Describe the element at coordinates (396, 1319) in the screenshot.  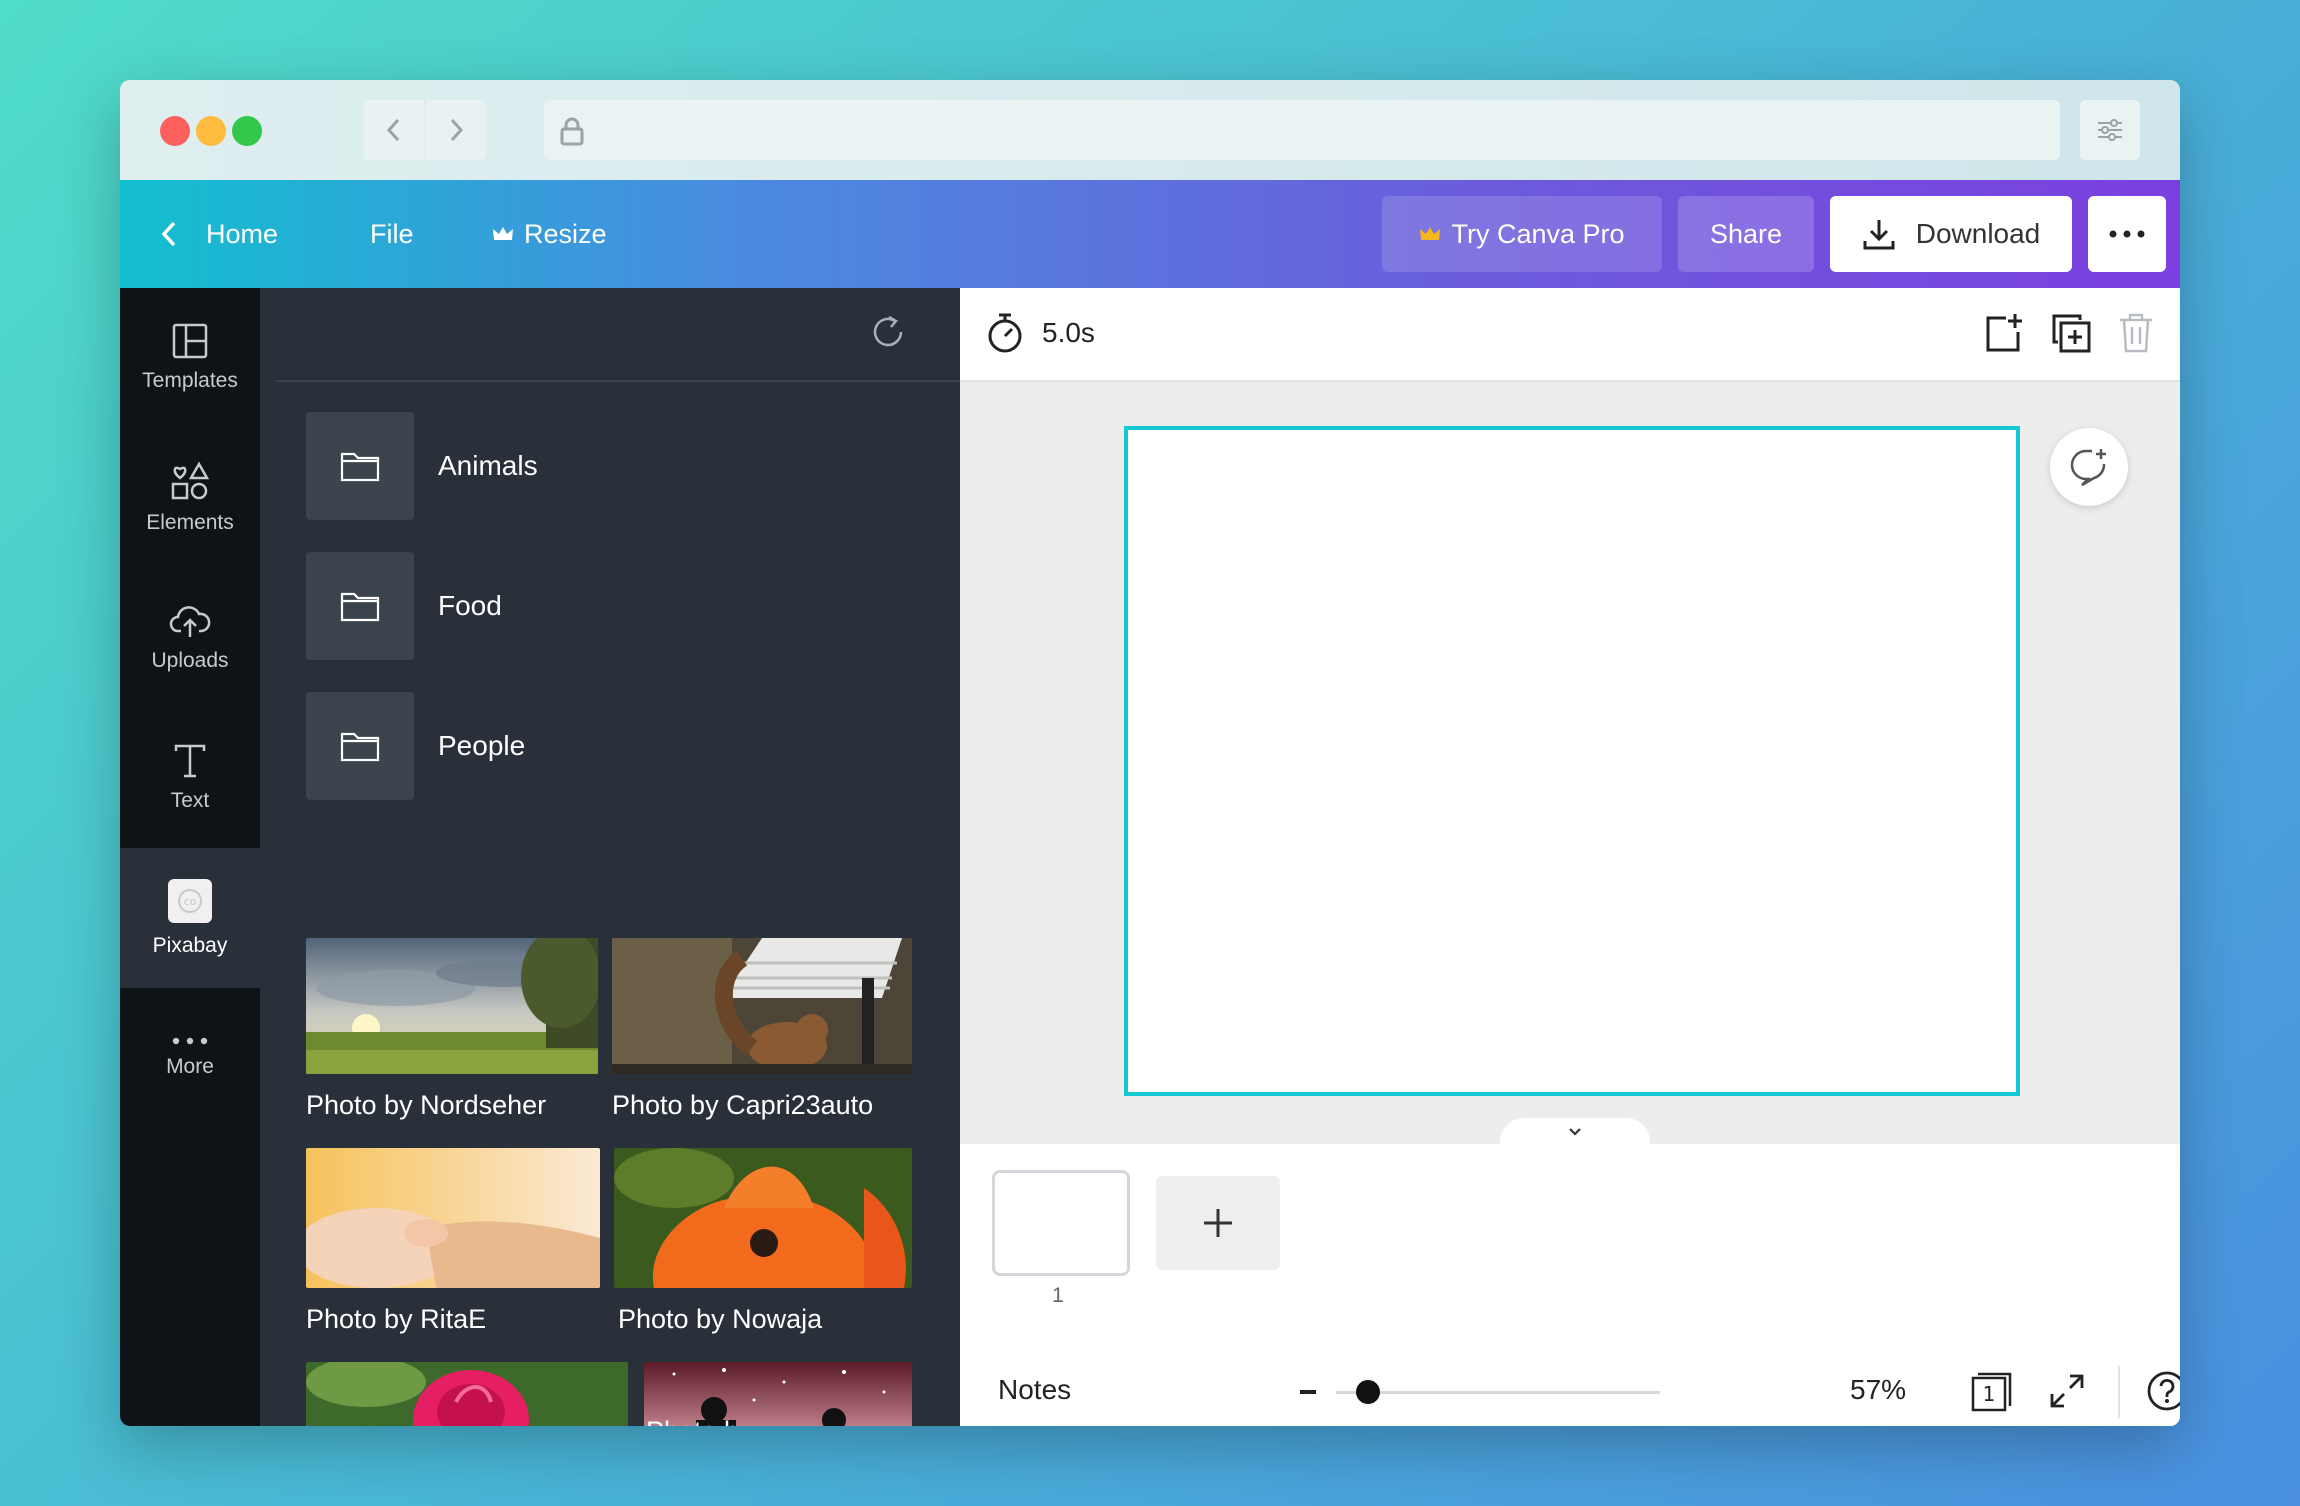
I see `photo-caption: Photo by RitaE` at that location.